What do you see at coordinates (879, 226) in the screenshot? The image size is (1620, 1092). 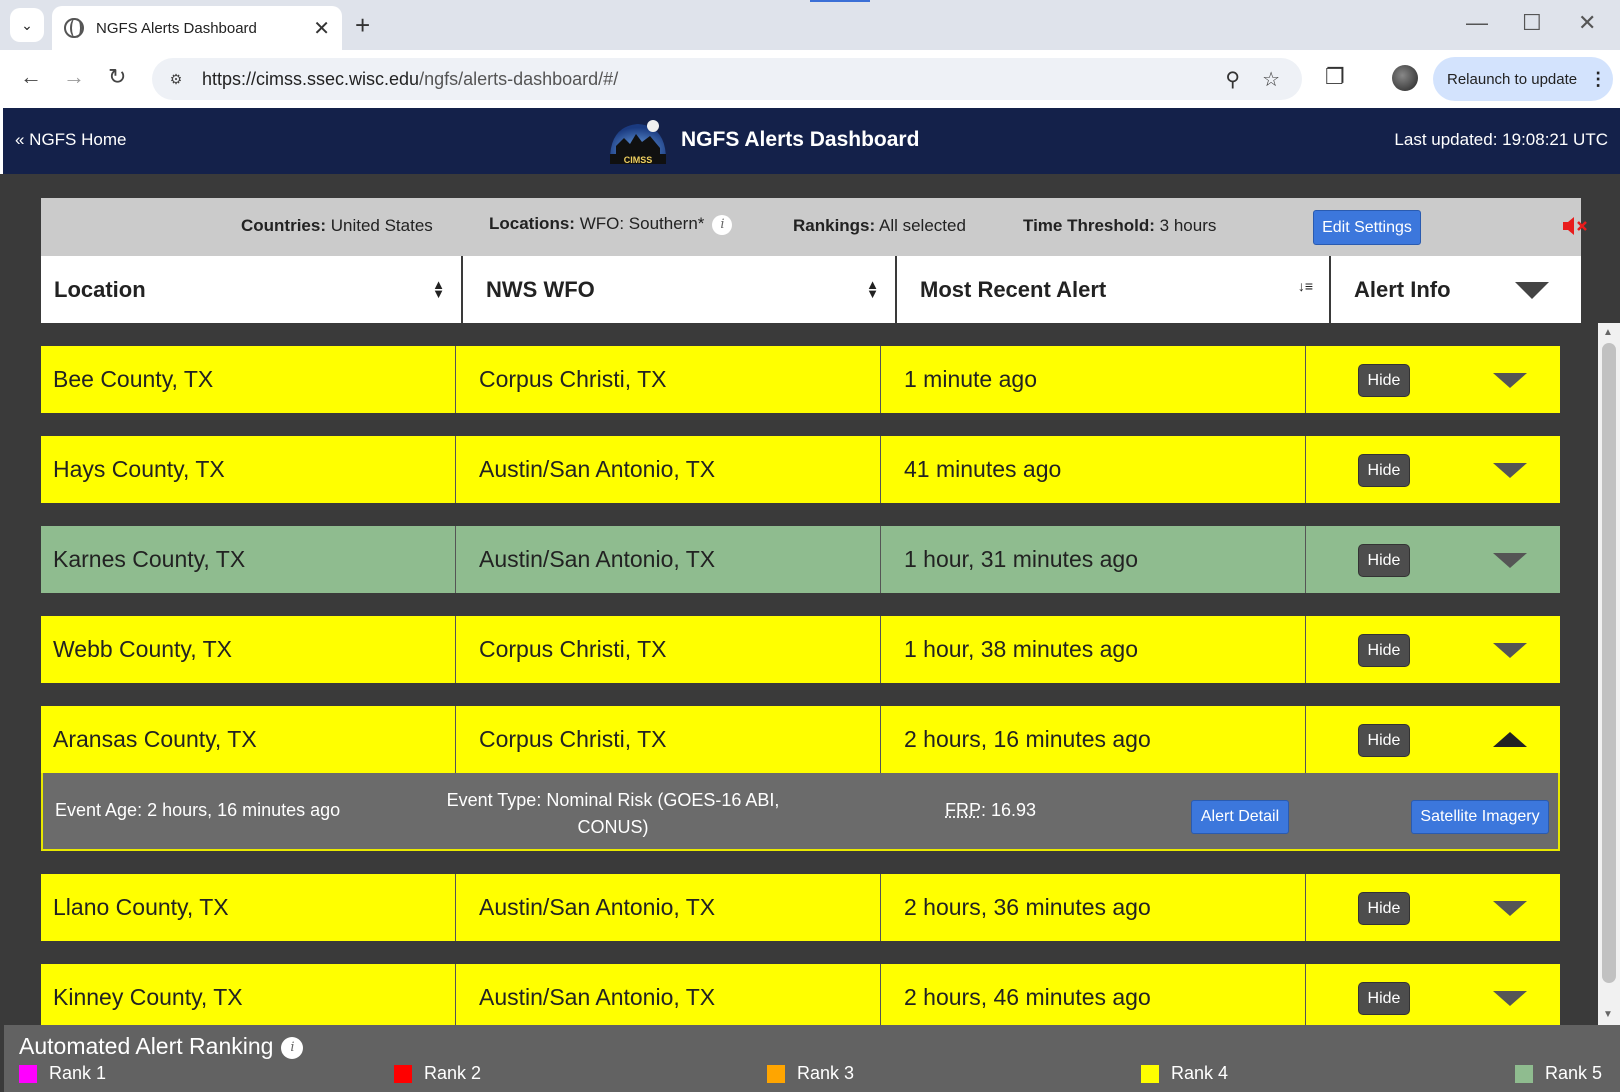 I see `rankings-setting: Rankings: All selected` at bounding box center [879, 226].